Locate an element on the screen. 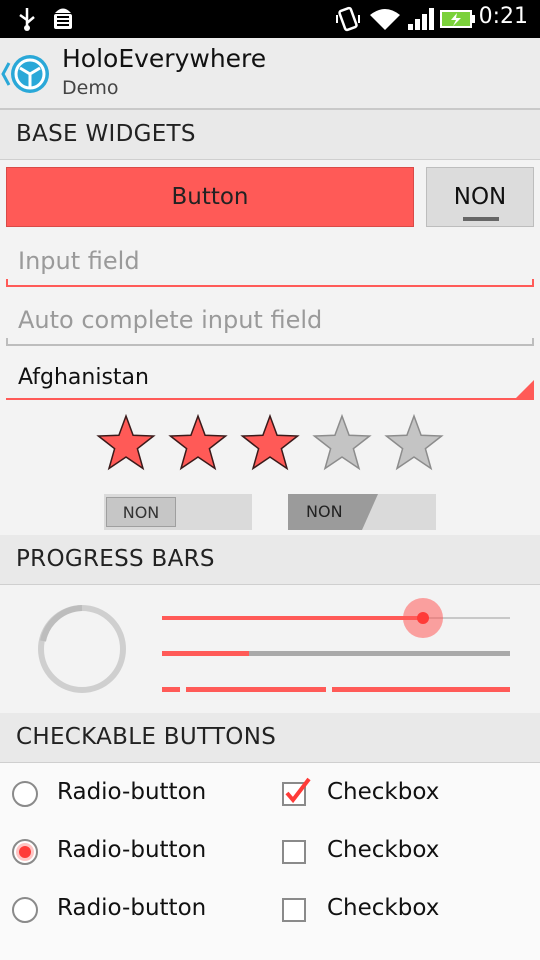 The width and height of the screenshot is (540, 960). section-header-progress-bars: PROGRESS BARS is located at coordinates (270, 560).